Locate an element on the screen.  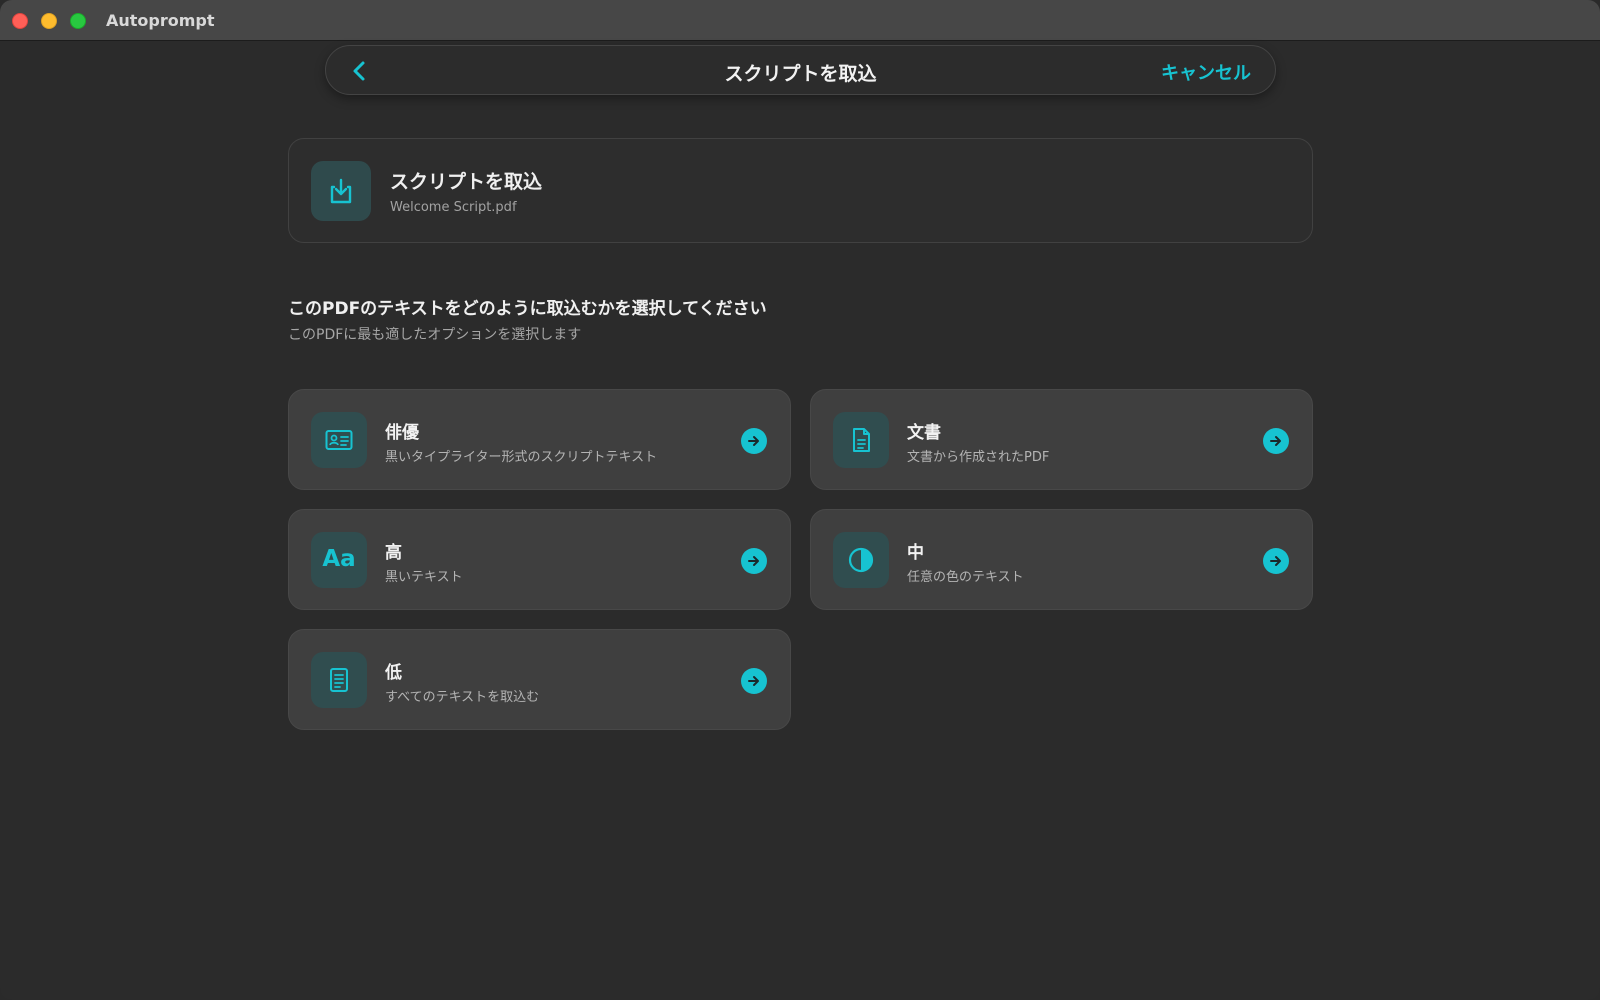
navigation-bar: スクリプトを取込 キャンセル is located at coordinates (800, 70).